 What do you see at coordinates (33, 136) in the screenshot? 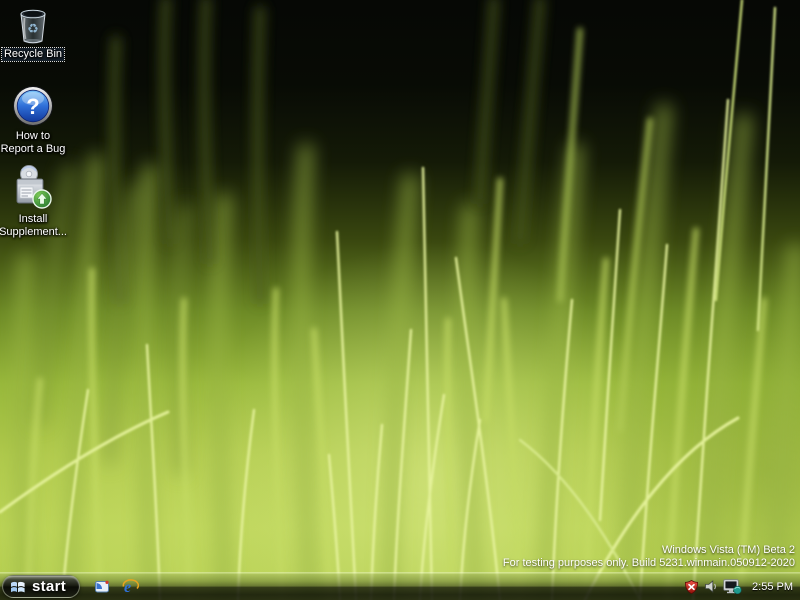
I see `help-label-line1: How to` at bounding box center [33, 136].